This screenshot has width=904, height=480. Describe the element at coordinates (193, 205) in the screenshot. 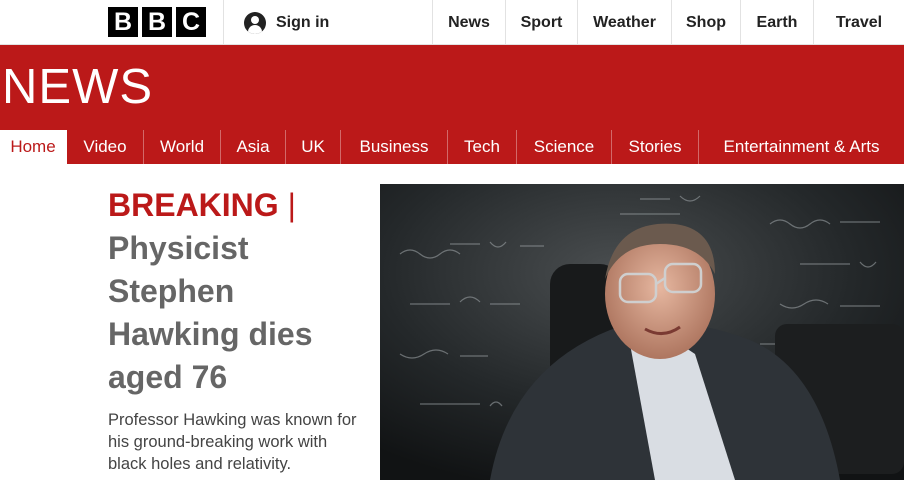

I see `breaking-tag: BREAKING` at that location.